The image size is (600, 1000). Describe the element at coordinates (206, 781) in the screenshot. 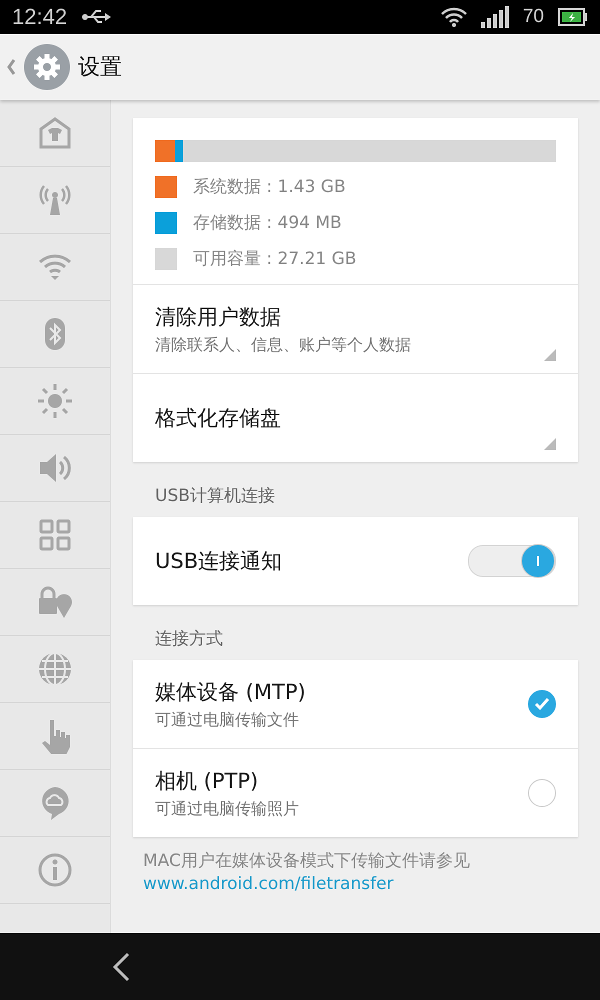

I see `row-title: 相机 (PTP)` at that location.